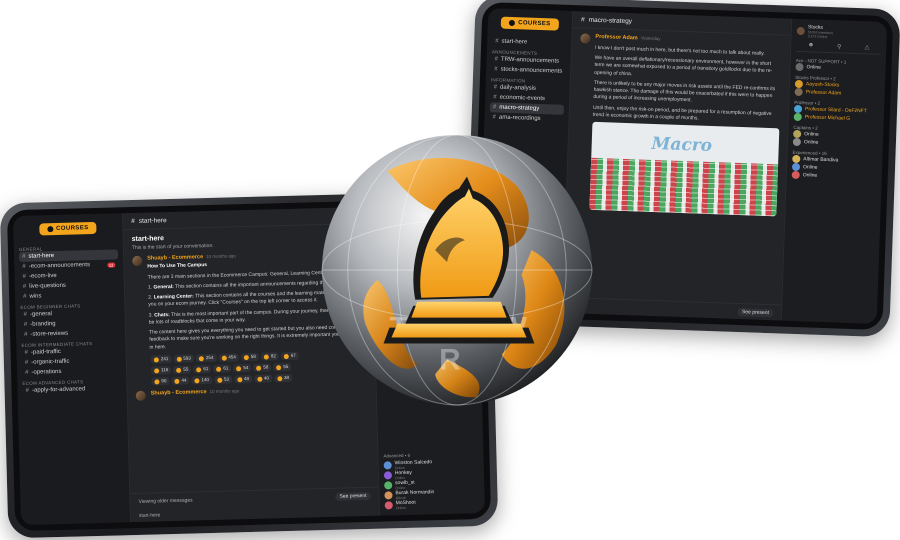  What do you see at coordinates (71, 371) in the screenshot?
I see `sidebar-channel: # -operations` at bounding box center [71, 371].